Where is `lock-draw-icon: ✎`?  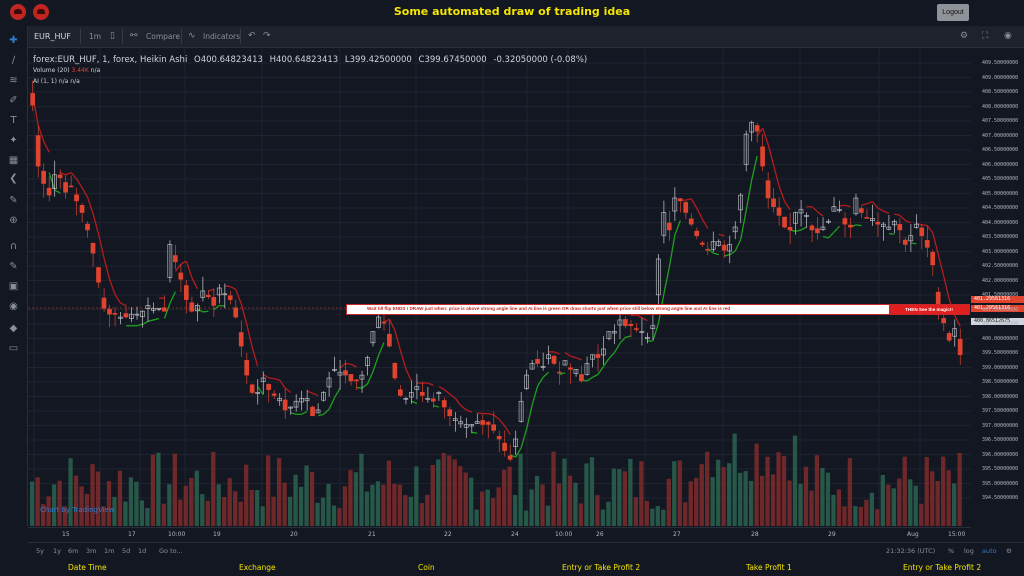 lock-draw-icon: ✎ is located at coordinates (13, 266).